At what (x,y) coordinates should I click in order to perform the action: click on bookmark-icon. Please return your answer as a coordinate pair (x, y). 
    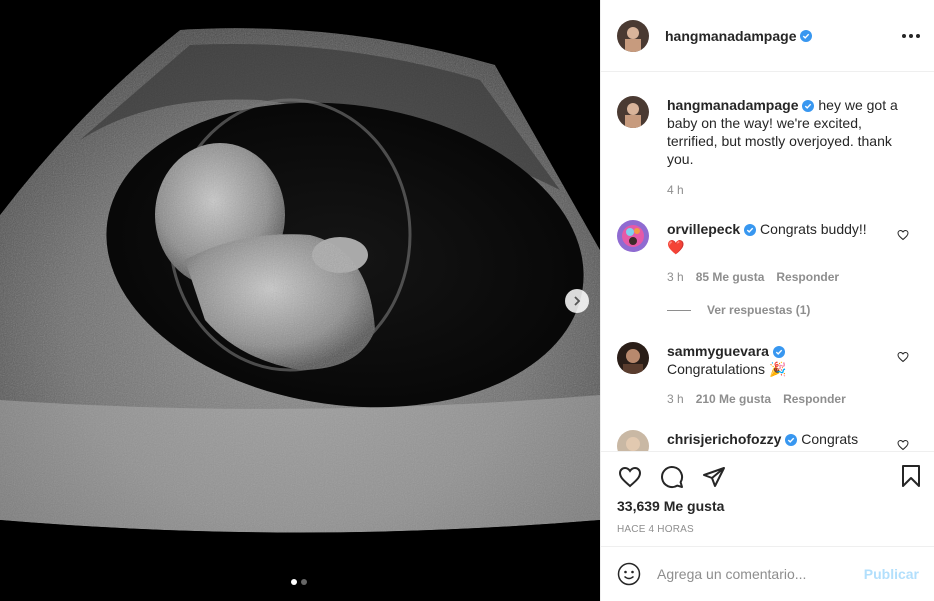
    Looking at the image, I should click on (911, 476).